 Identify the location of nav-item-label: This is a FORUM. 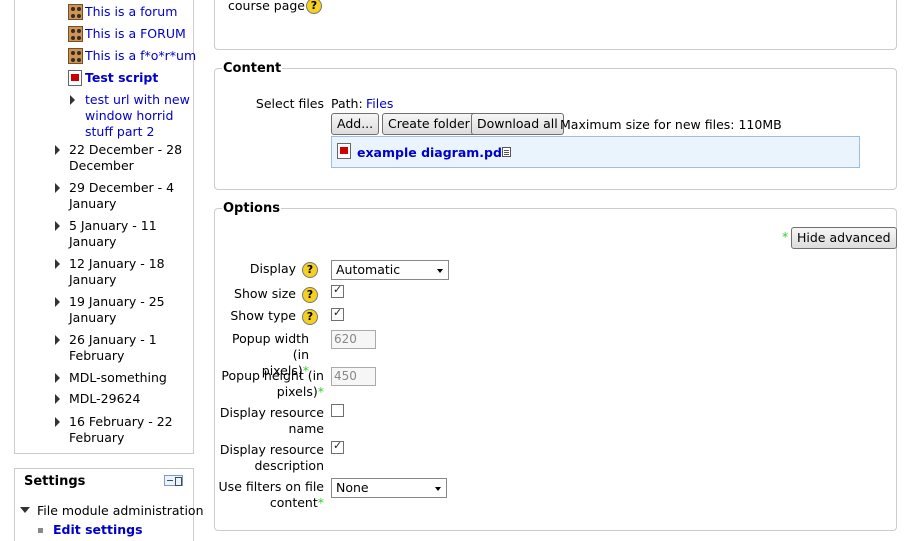
(135, 34).